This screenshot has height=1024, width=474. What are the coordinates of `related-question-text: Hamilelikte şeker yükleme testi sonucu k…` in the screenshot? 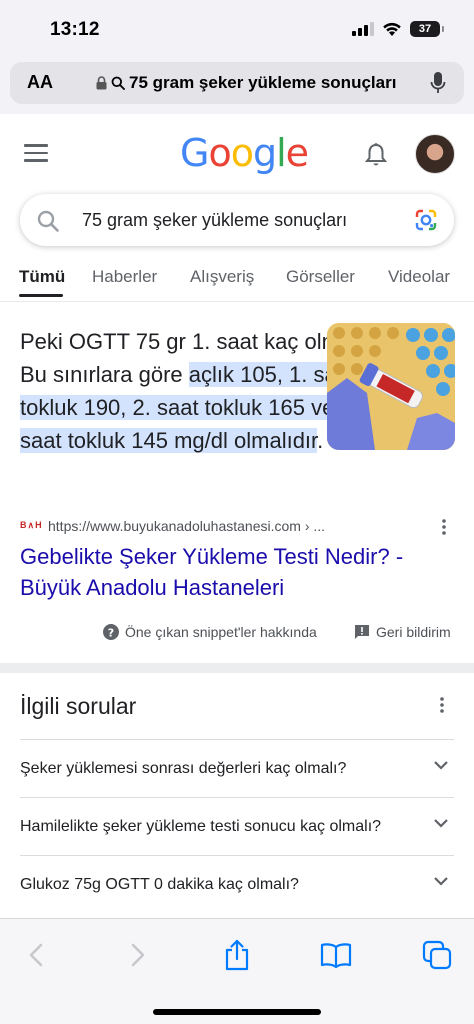 It's located at (201, 826).